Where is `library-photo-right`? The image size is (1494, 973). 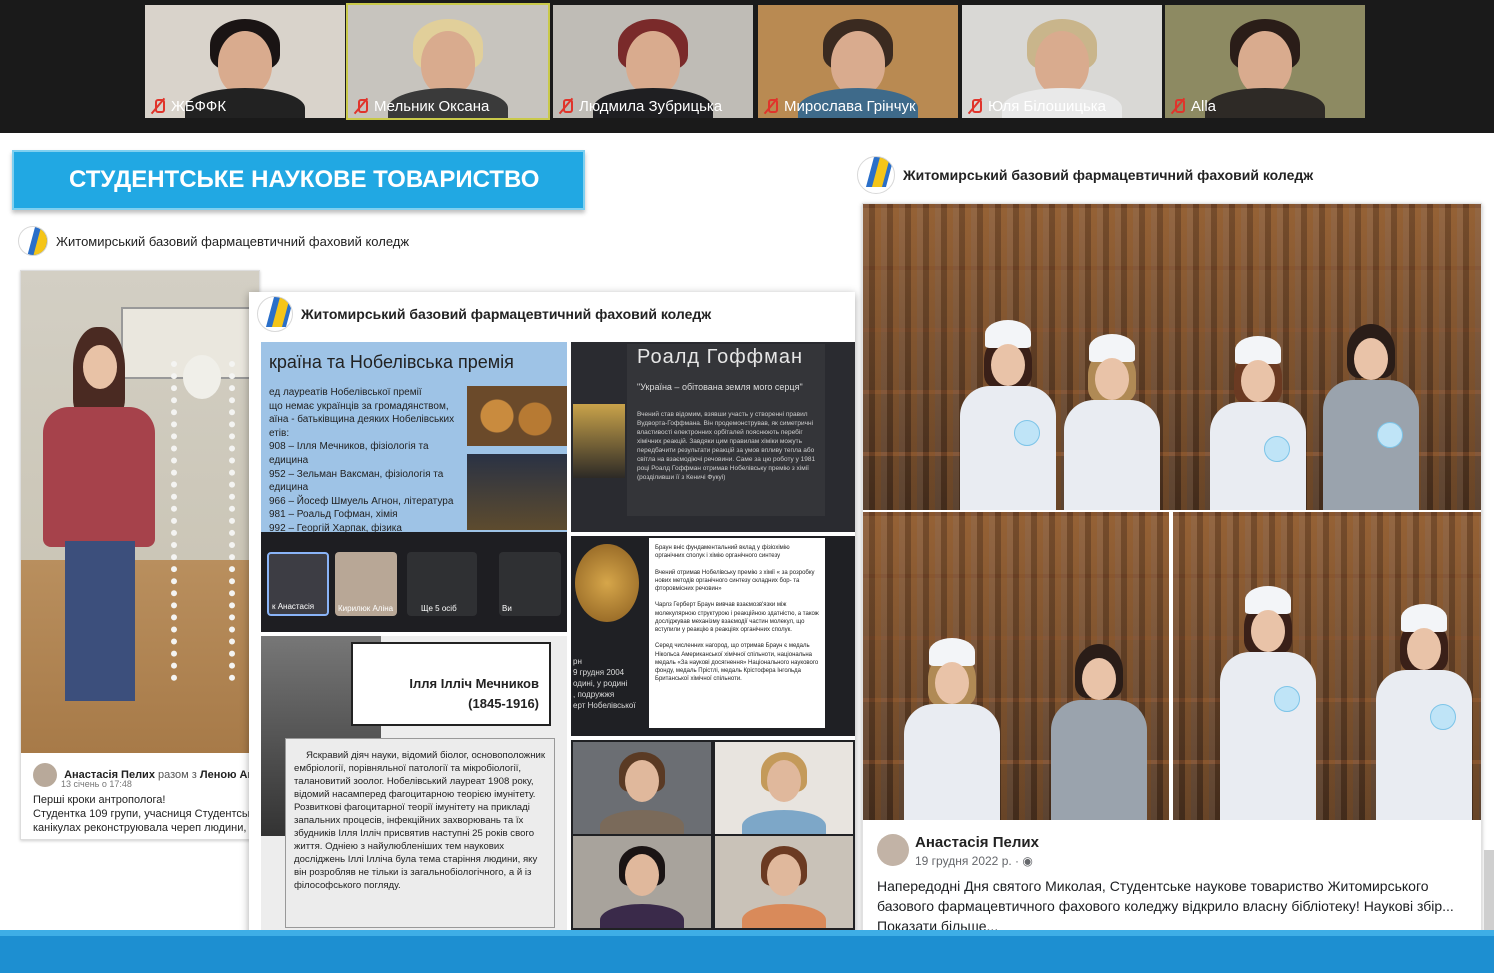
library-photo-right is located at coordinates (1327, 666).